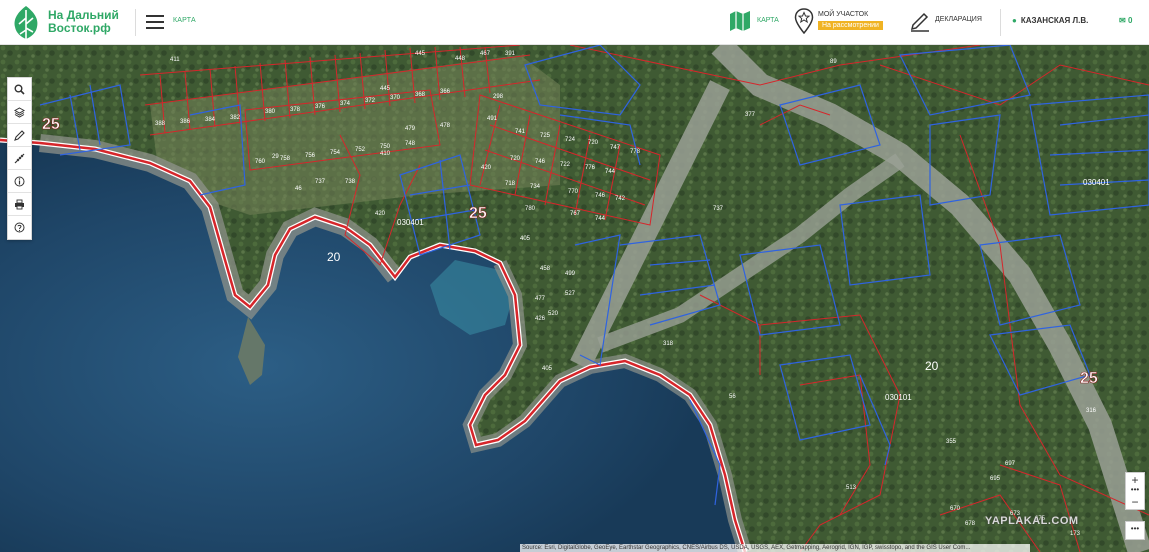 The image size is (1149, 552). Describe the element at coordinates (615, 148) in the screenshot. I see `svg-text: 747` at that location.